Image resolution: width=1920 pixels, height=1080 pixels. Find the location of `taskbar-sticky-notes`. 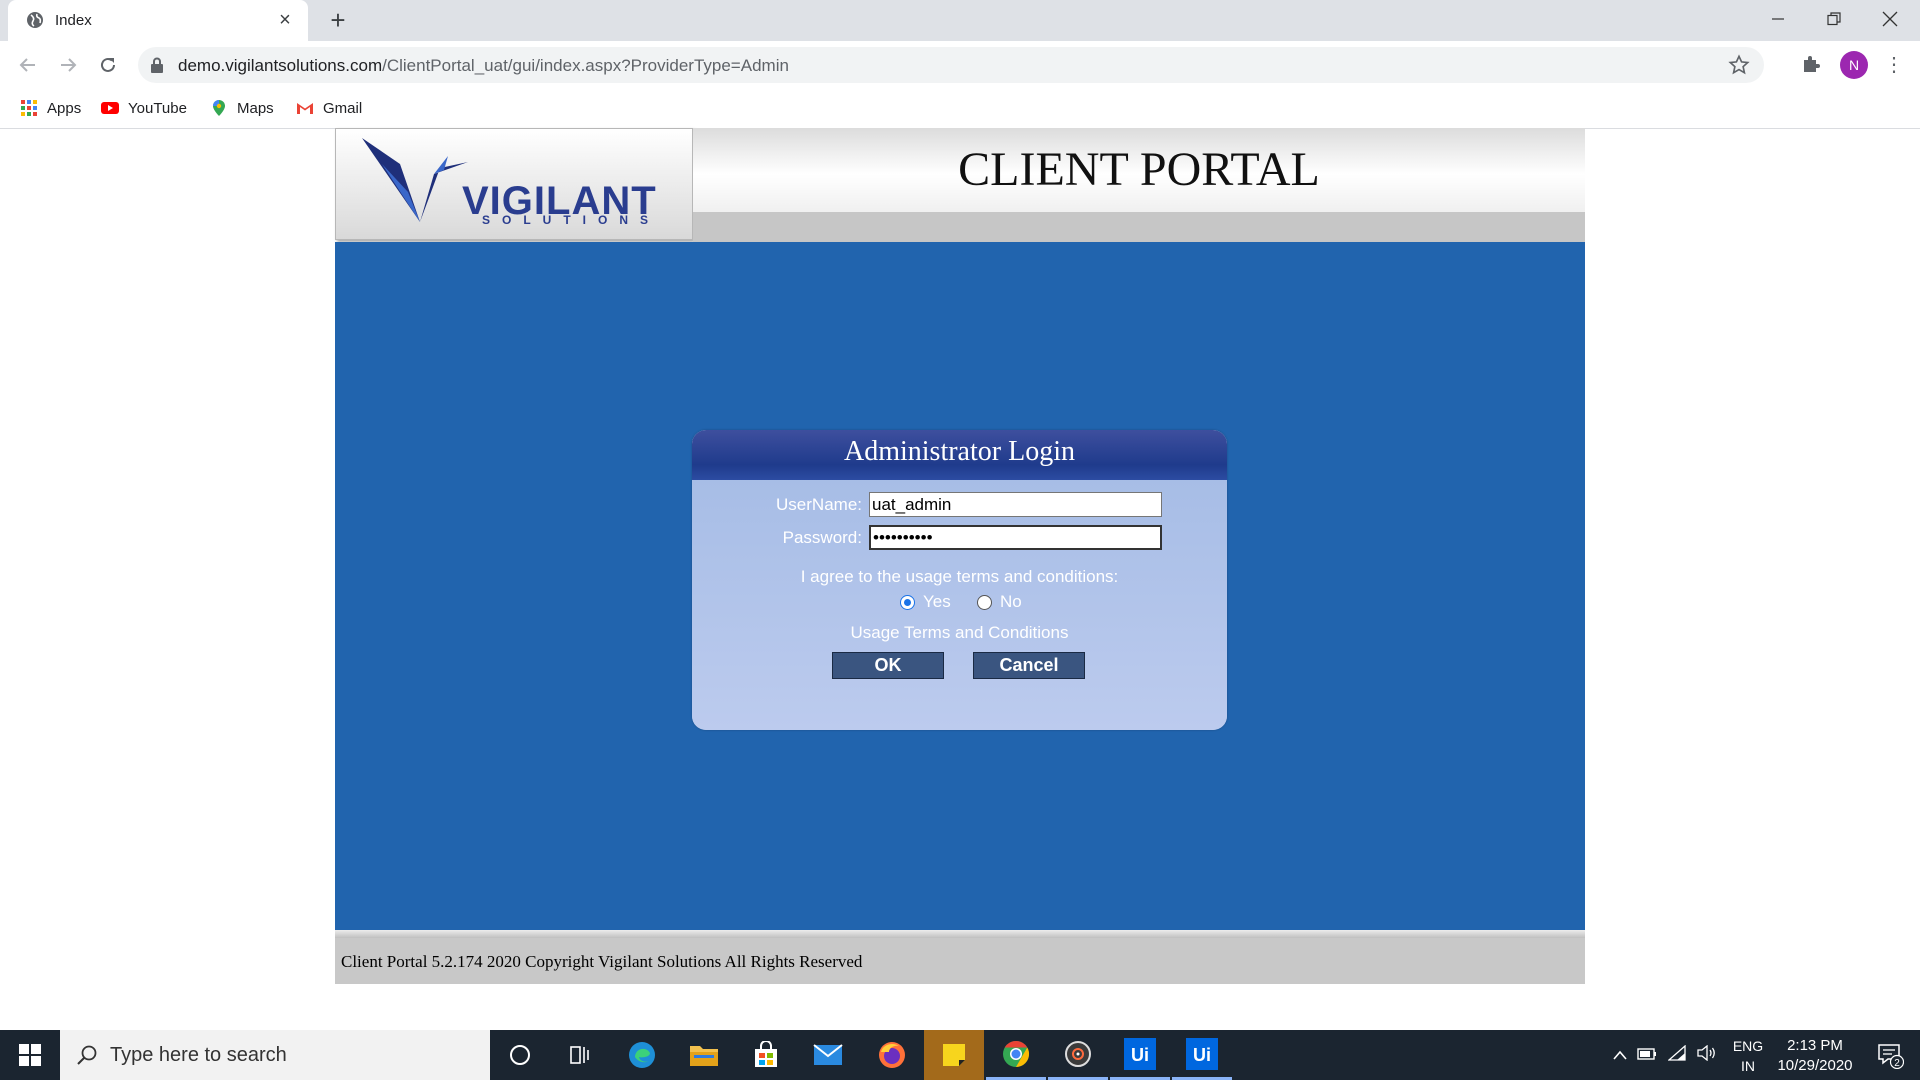

taskbar-sticky-notes is located at coordinates (954, 1055).